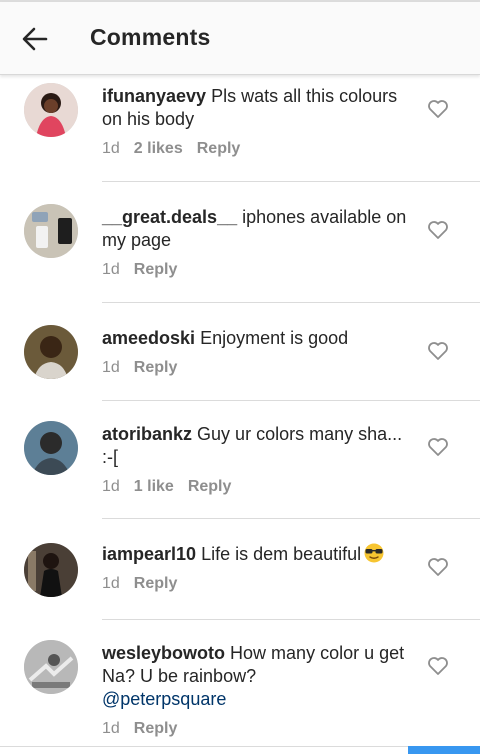  I want to click on comment-meta: 1d 1 like Reply, so click(173, 487).